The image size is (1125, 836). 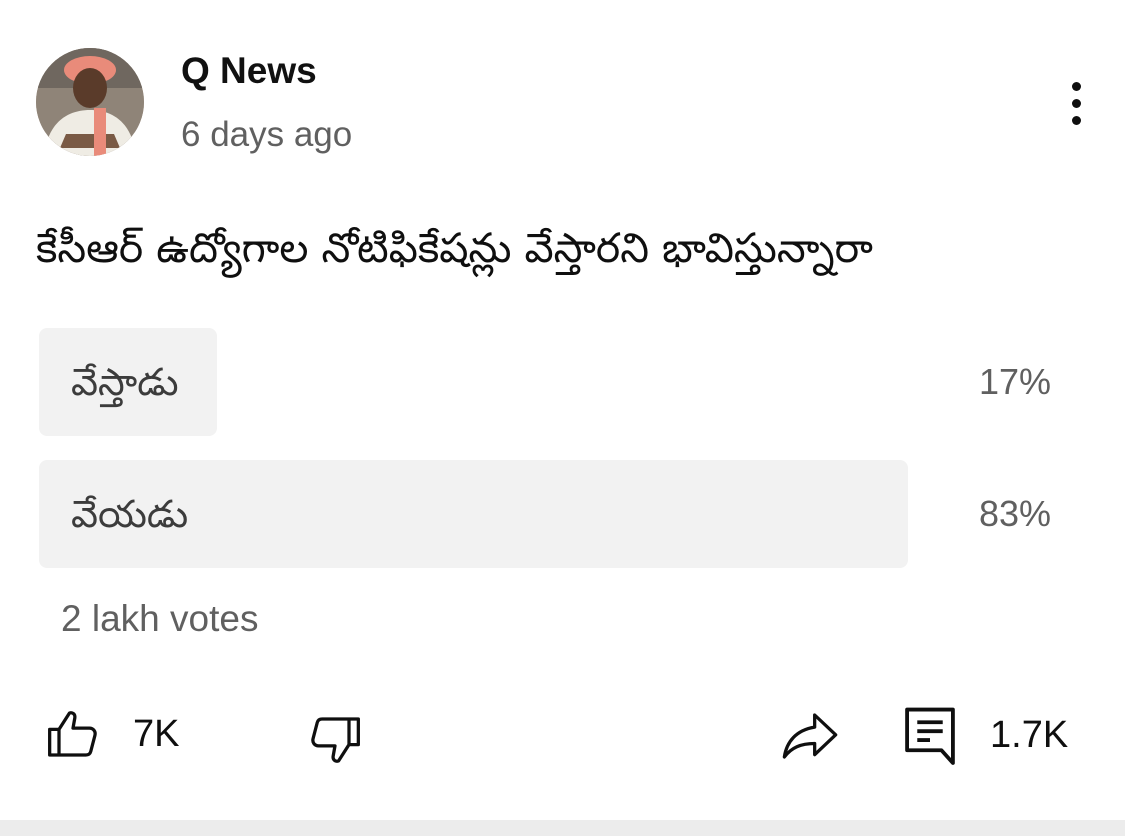 I want to click on comments-button: 1.7K, so click(x=985, y=735).